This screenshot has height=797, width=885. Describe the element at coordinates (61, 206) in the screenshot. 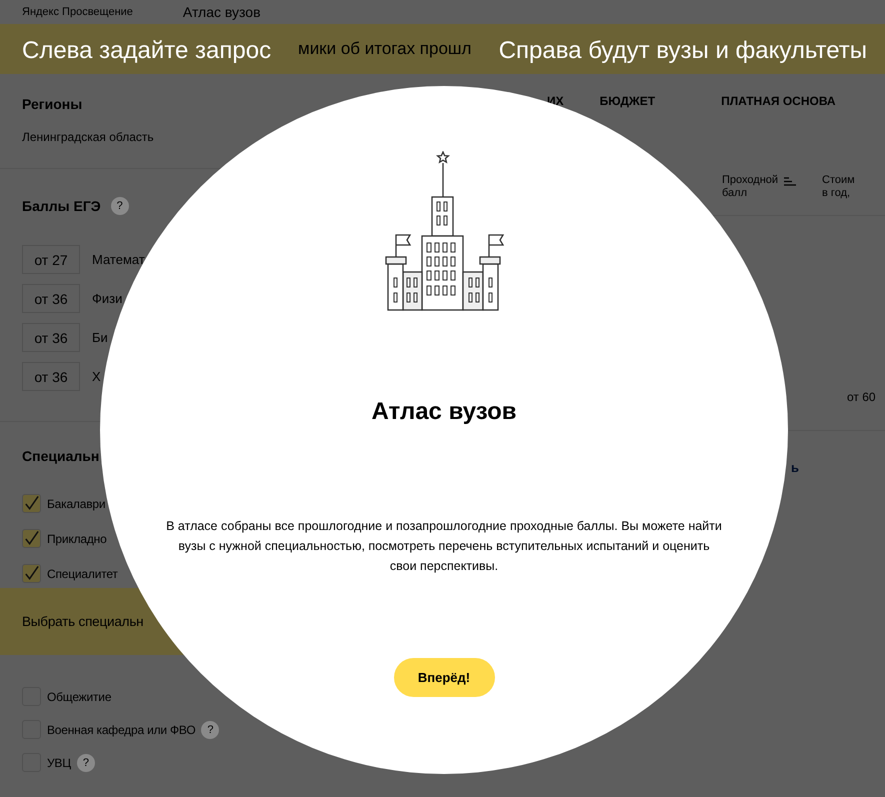

I see `section-title: Баллы ЕГЭ` at that location.